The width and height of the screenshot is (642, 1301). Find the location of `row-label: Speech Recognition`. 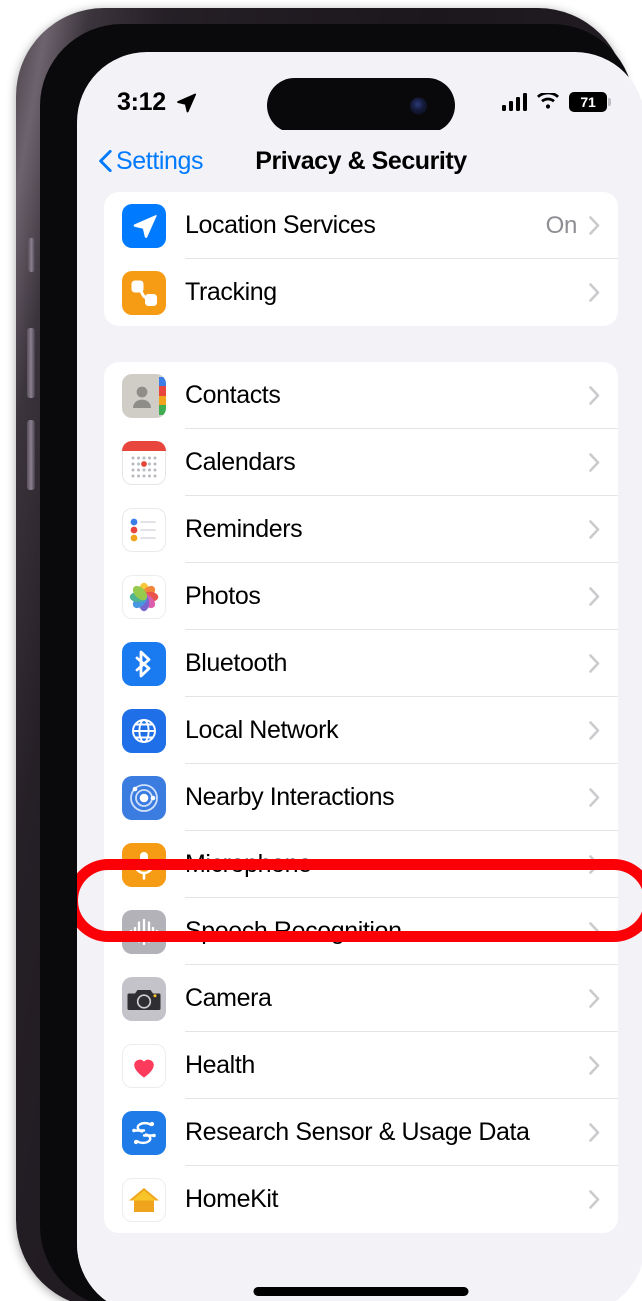

row-label: Speech Recognition is located at coordinates (293, 931).